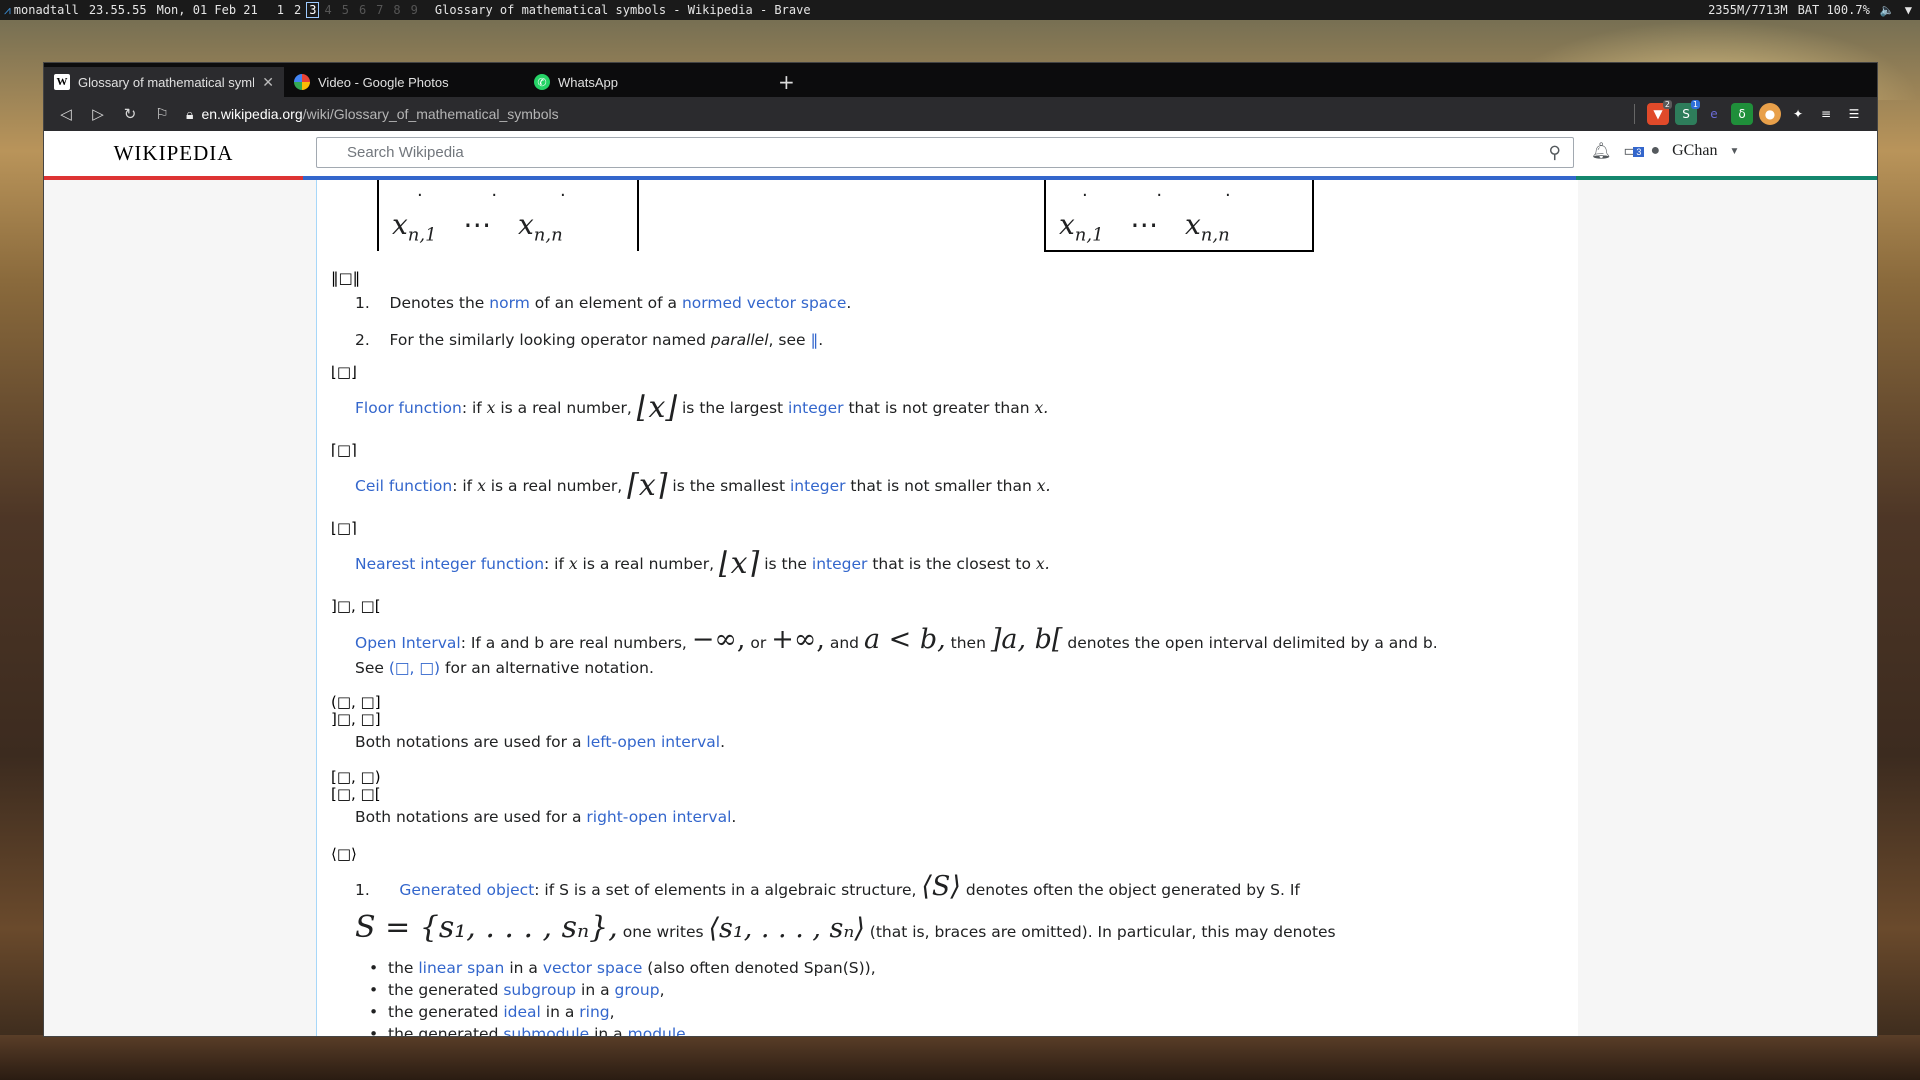  Describe the element at coordinates (593, 968) in the screenshot. I see `vector-space-link: vector space` at that location.